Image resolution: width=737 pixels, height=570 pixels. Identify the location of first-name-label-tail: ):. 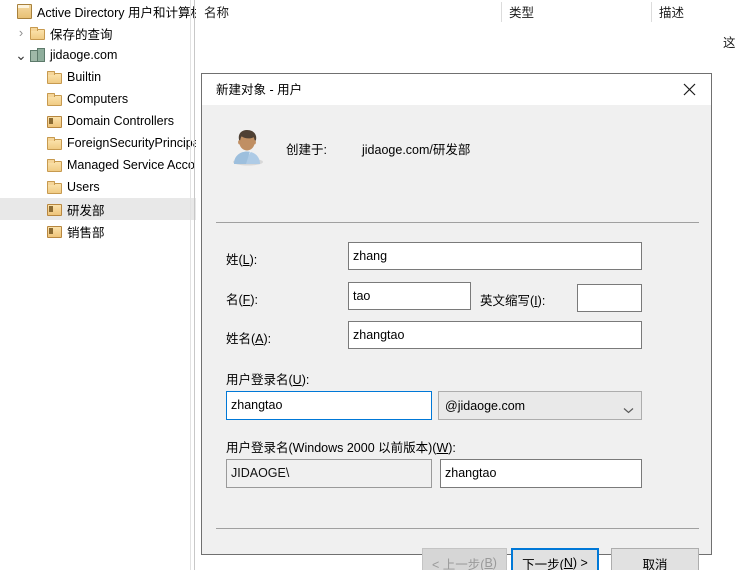
(254, 300).